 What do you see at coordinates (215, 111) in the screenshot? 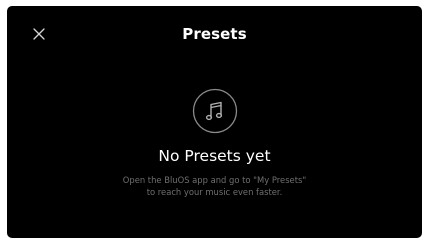
I see `music-note-icon` at bounding box center [215, 111].